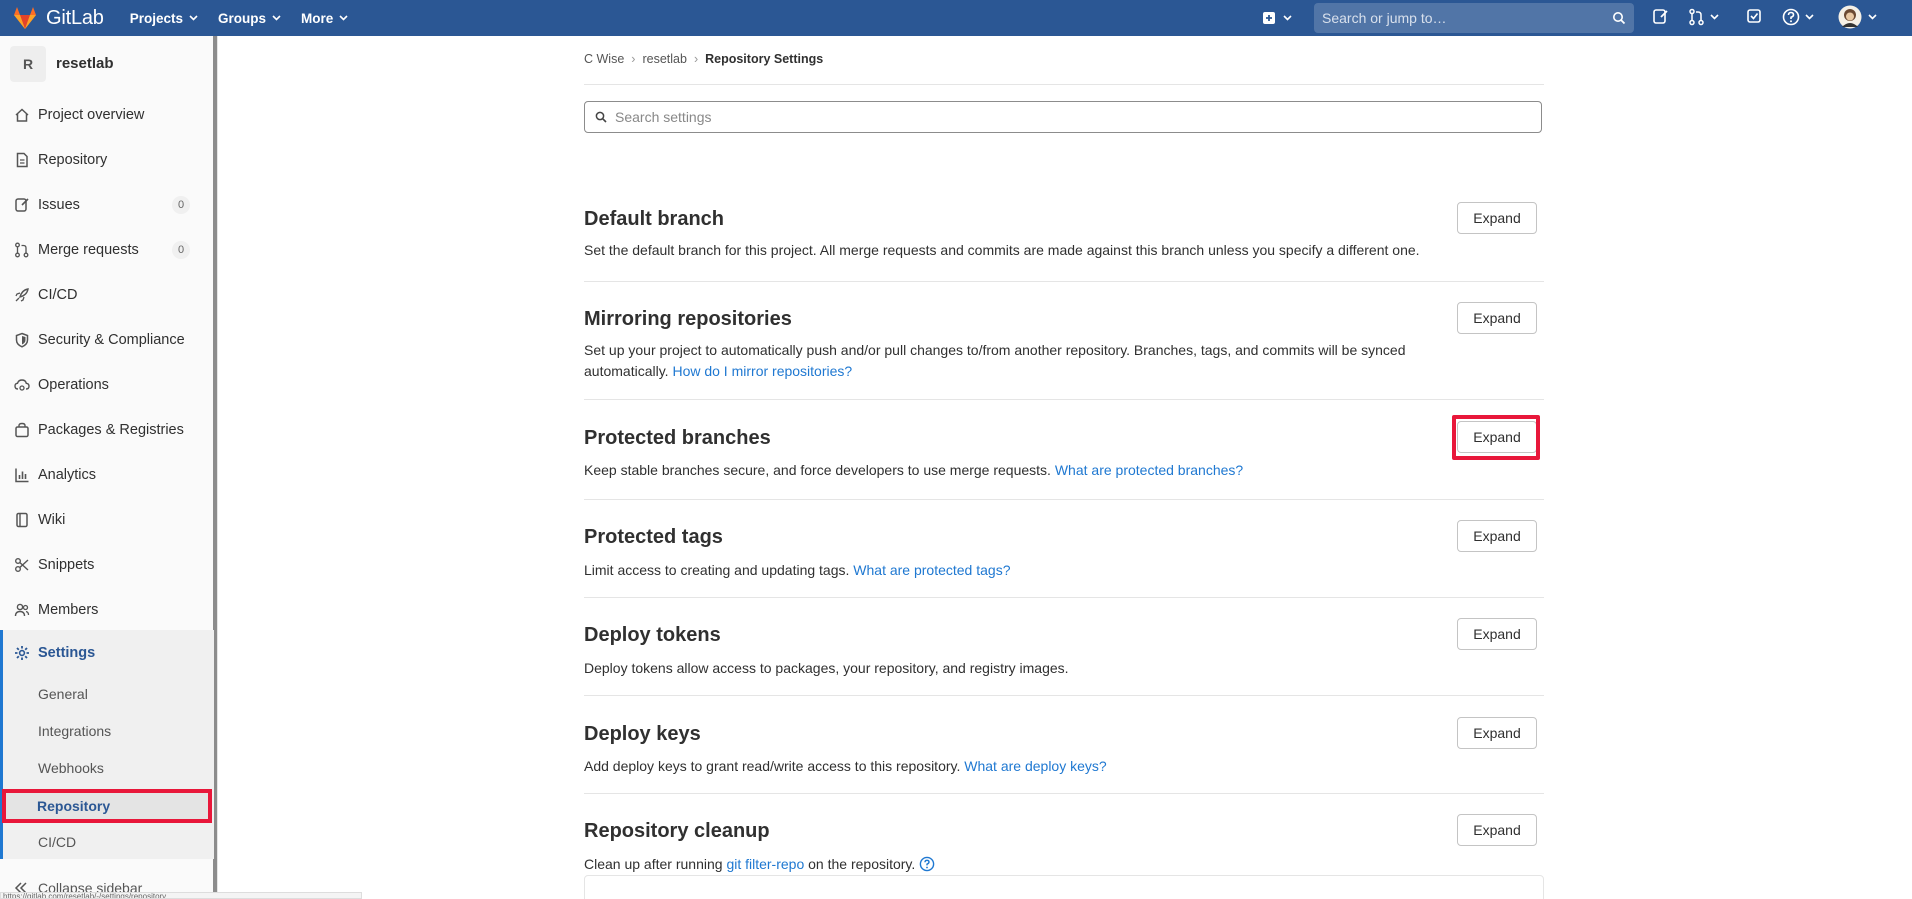 This screenshot has height=899, width=1912. Describe the element at coordinates (1850, 17) in the screenshot. I see `user-avatar-icon` at that location.